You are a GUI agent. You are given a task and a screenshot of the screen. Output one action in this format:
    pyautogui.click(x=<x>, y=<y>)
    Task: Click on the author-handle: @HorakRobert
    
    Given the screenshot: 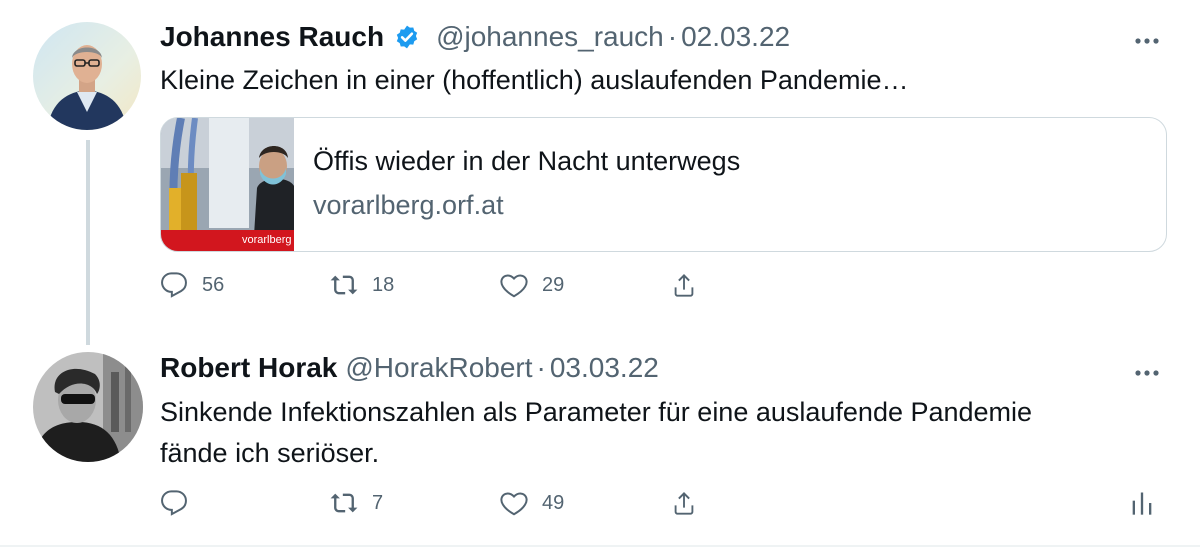 What is the action you would take?
    pyautogui.click(x=438, y=368)
    